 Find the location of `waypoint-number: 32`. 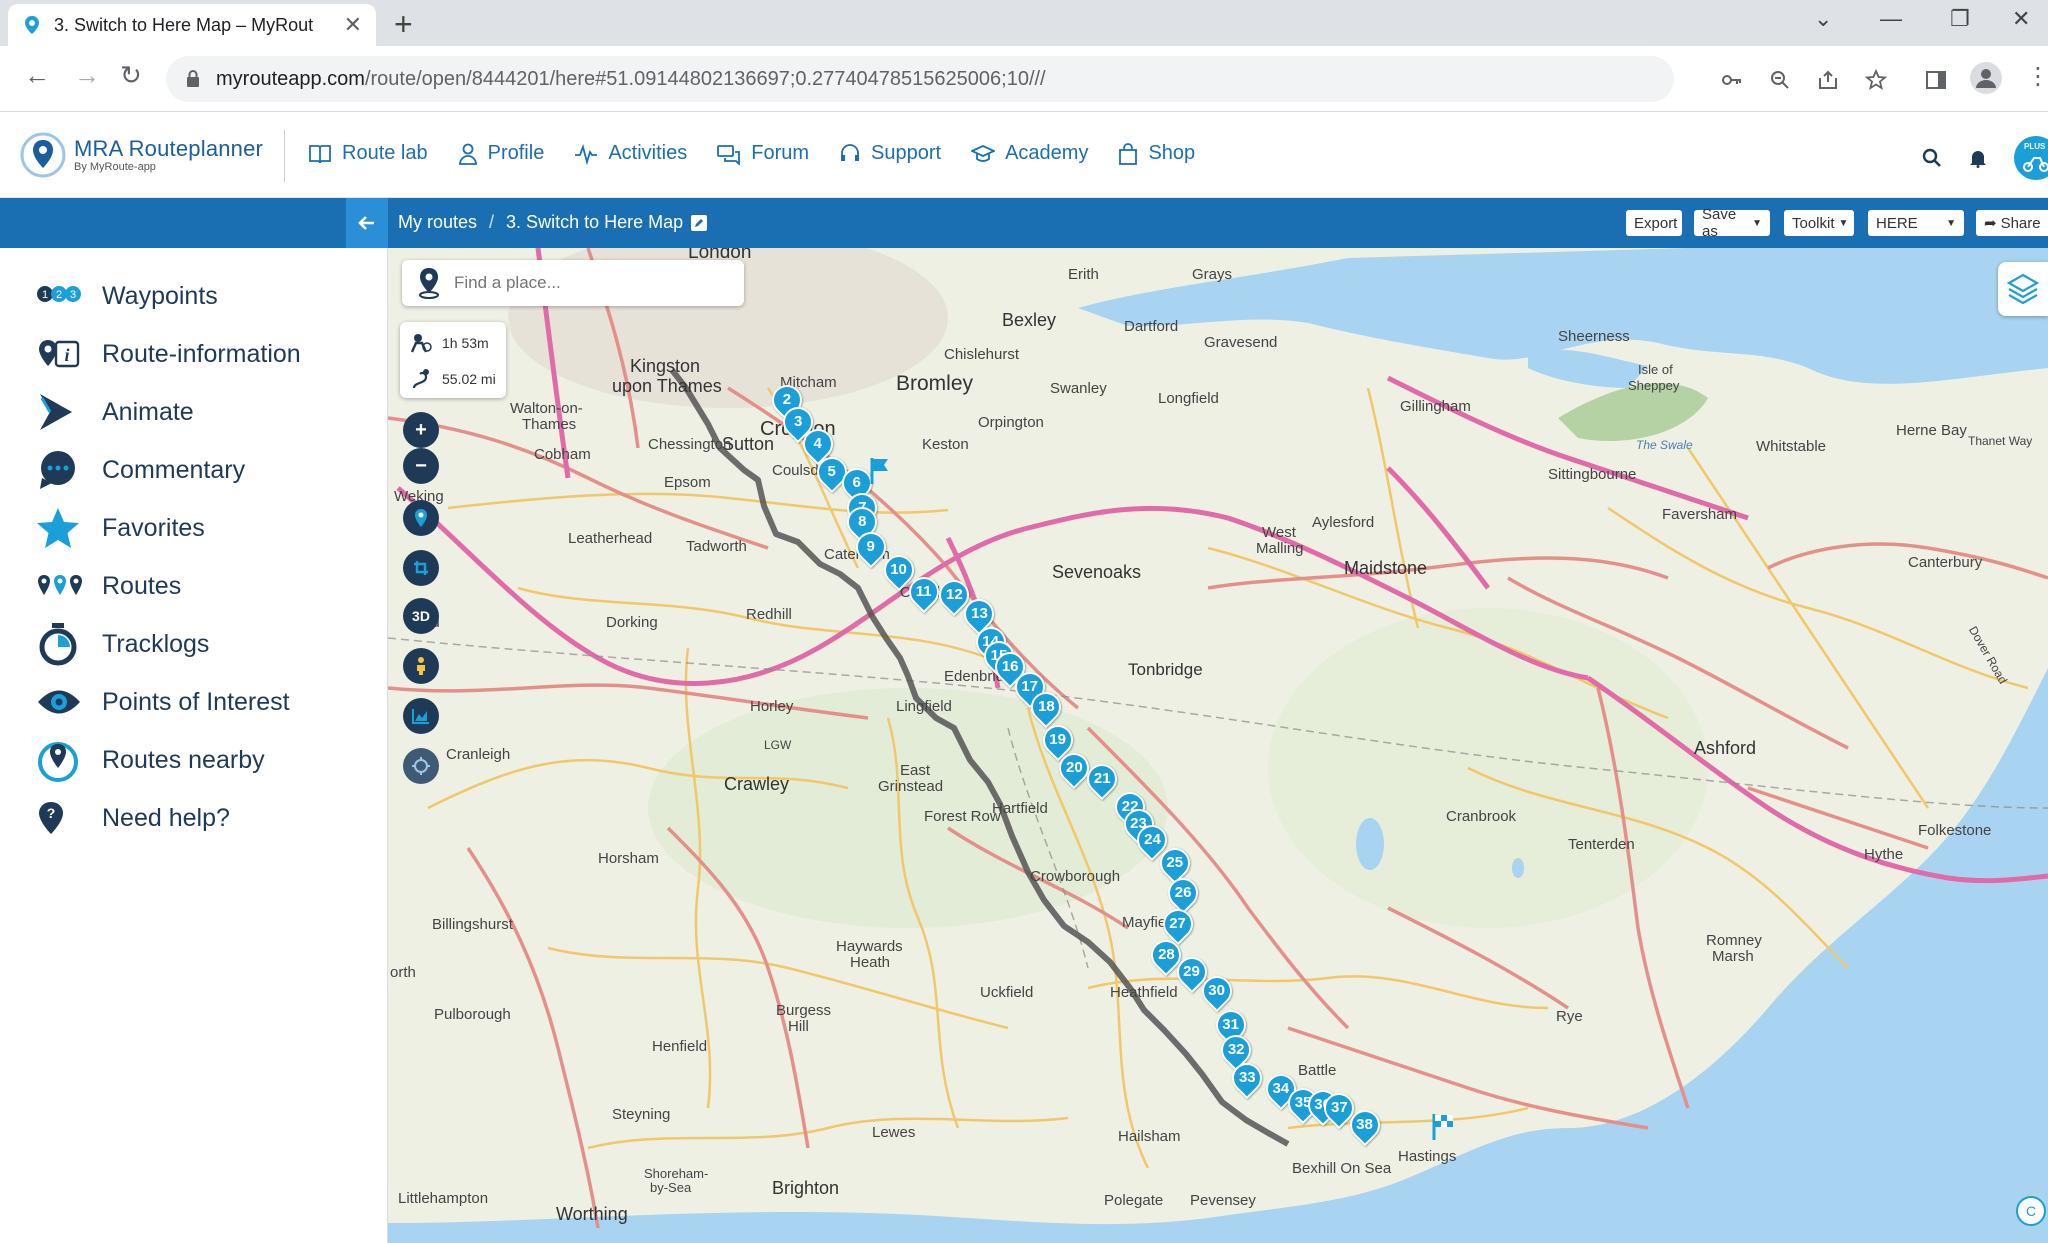

waypoint-number: 32 is located at coordinates (1236, 1049).